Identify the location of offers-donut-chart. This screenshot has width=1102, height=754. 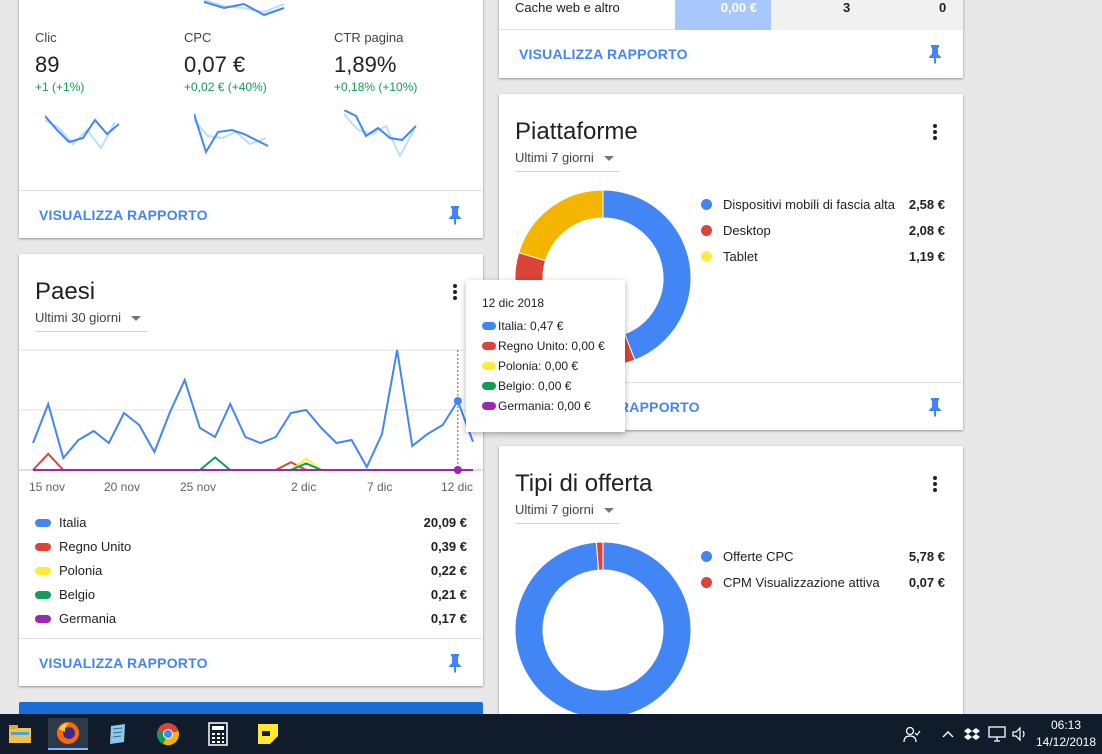
(603, 630).